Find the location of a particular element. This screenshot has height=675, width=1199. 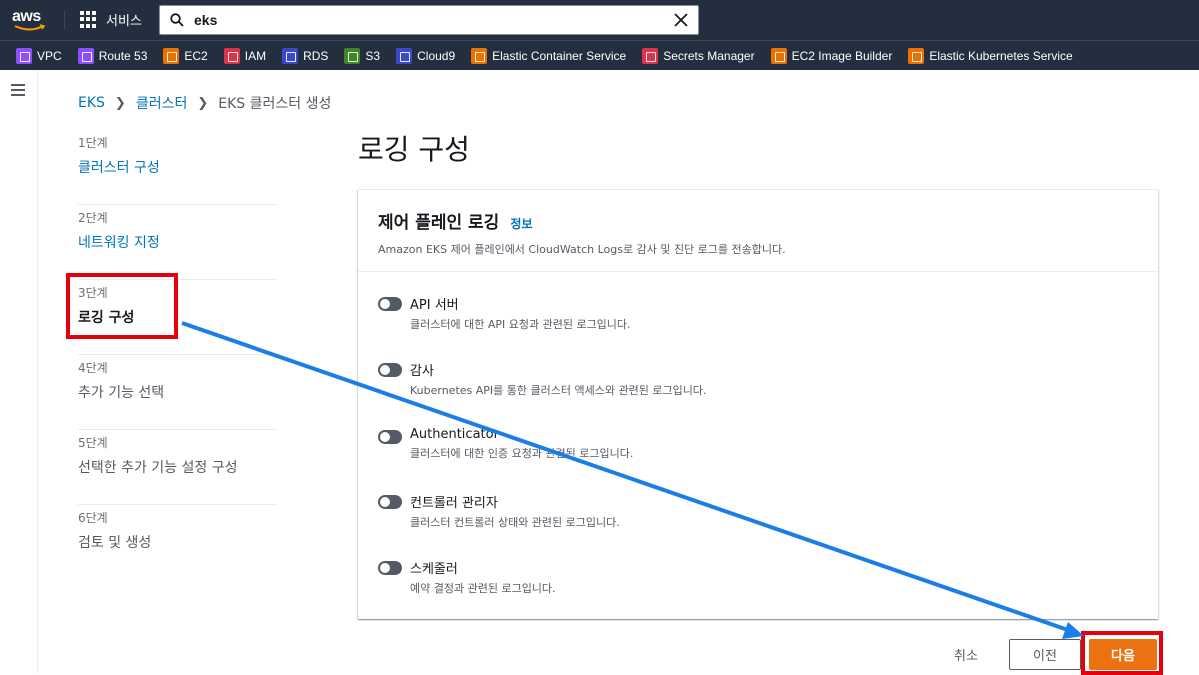

search-box is located at coordinates (429, 20).